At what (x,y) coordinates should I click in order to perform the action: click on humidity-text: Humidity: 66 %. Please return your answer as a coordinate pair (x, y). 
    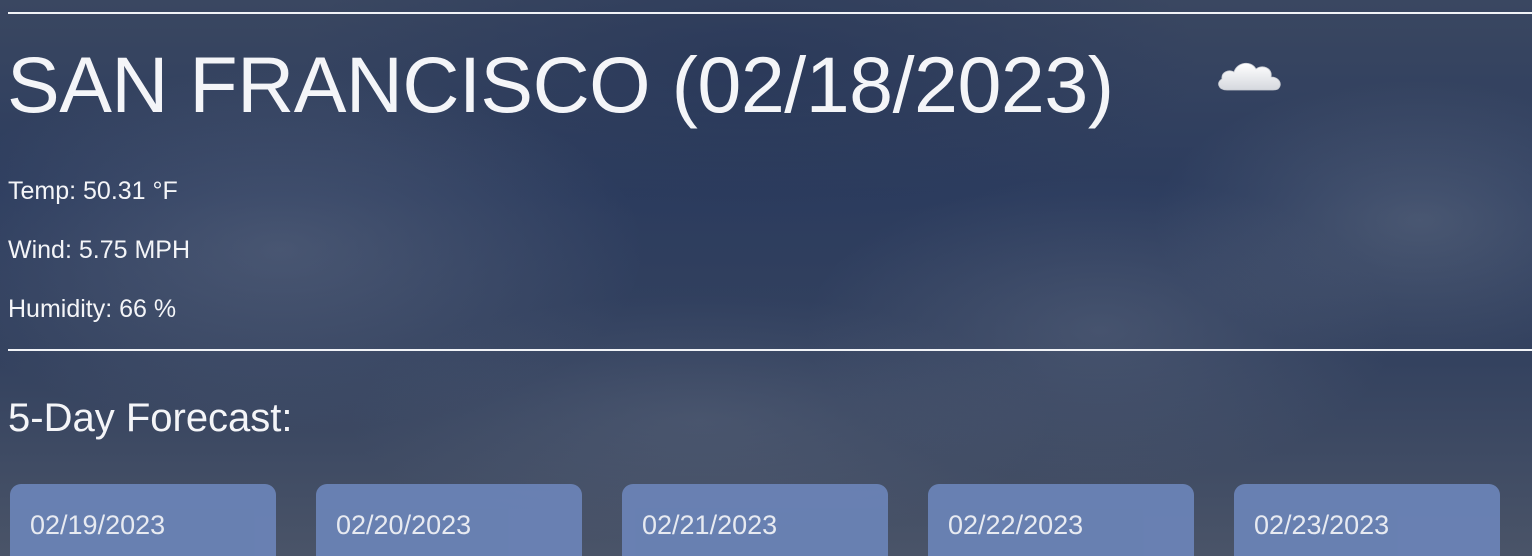
    Looking at the image, I should click on (92, 309).